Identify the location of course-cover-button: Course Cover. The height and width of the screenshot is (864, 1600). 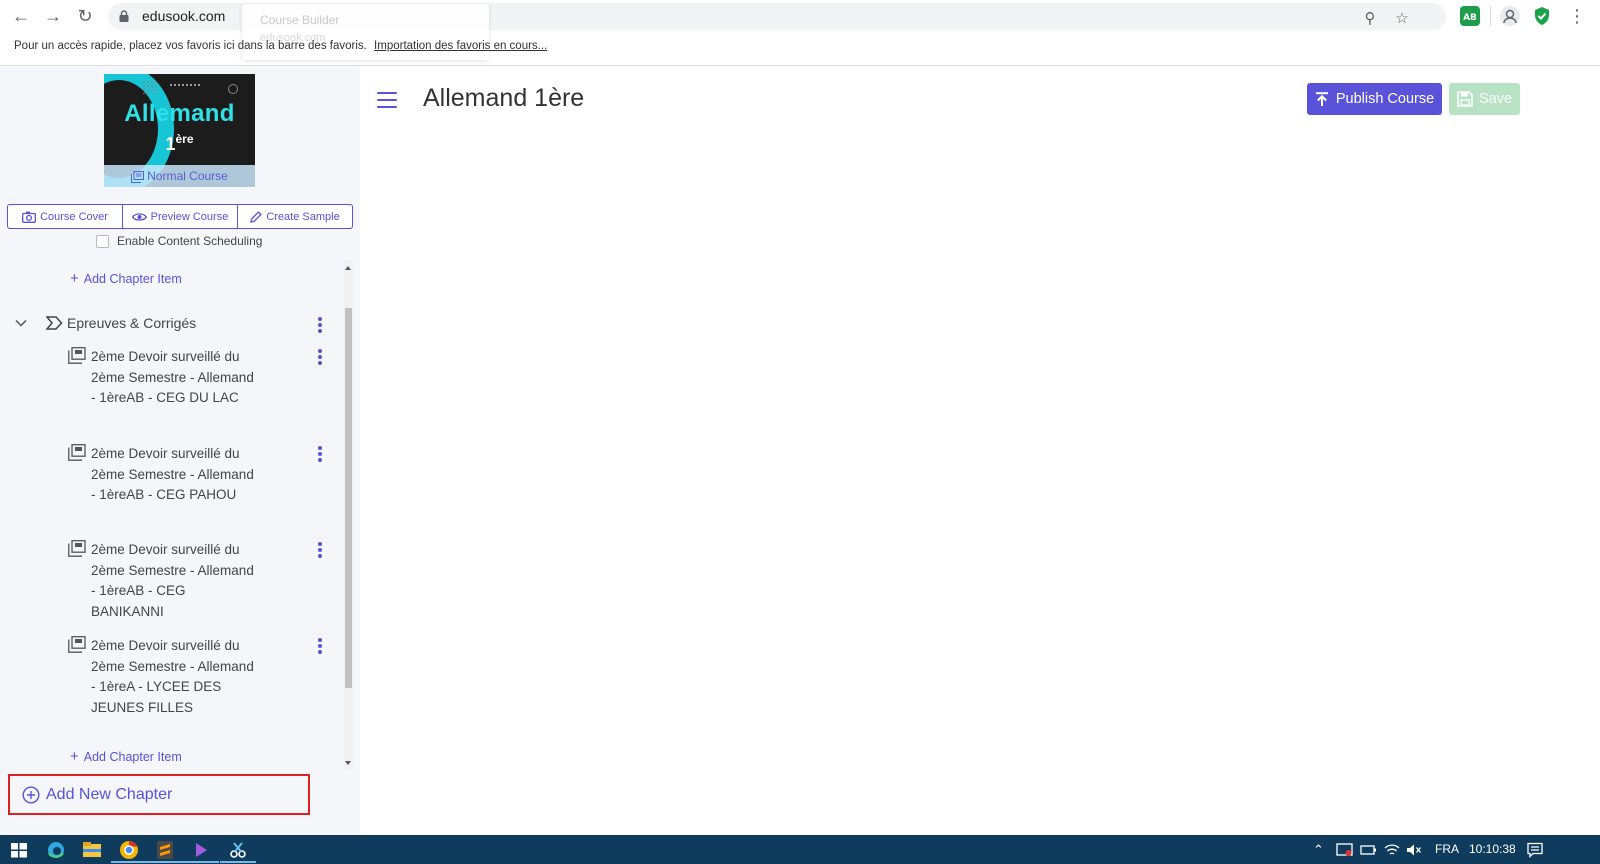
(65, 216).